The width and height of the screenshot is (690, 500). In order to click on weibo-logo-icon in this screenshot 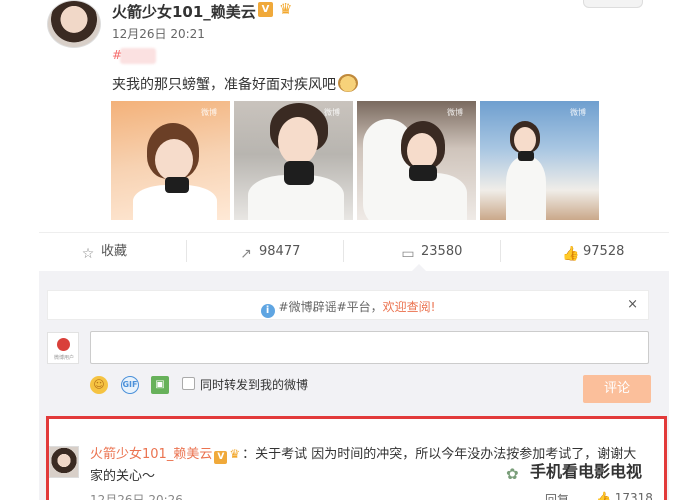, I will do `click(63, 344)`.